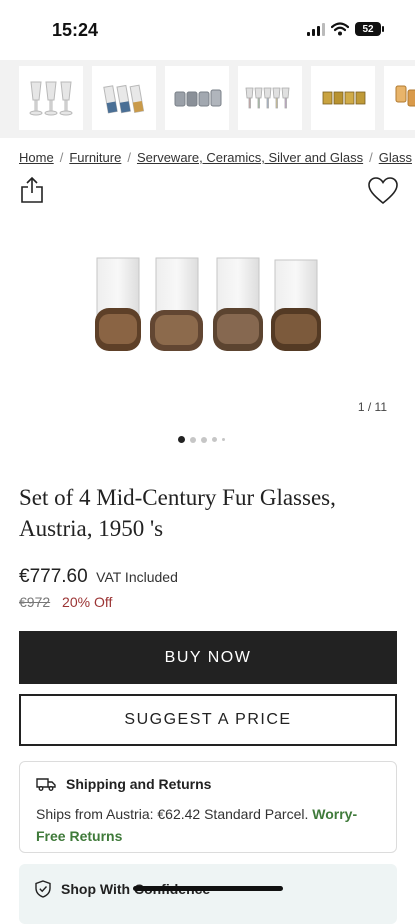 This screenshot has width=415, height=924. I want to click on share-icon, so click(32, 190).